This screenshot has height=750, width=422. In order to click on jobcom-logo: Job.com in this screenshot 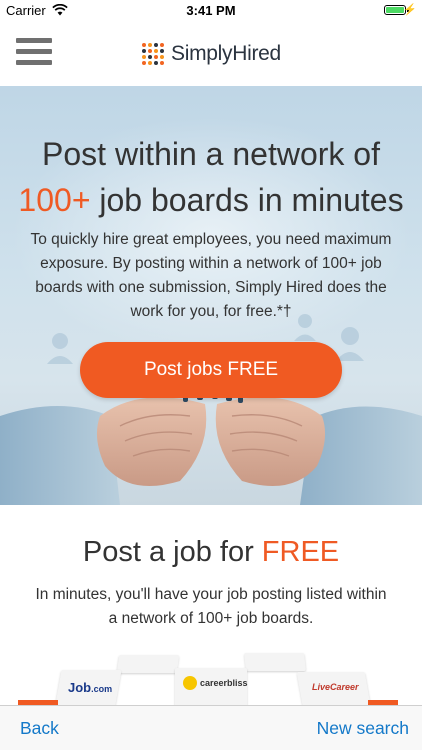, I will do `click(90, 687)`.